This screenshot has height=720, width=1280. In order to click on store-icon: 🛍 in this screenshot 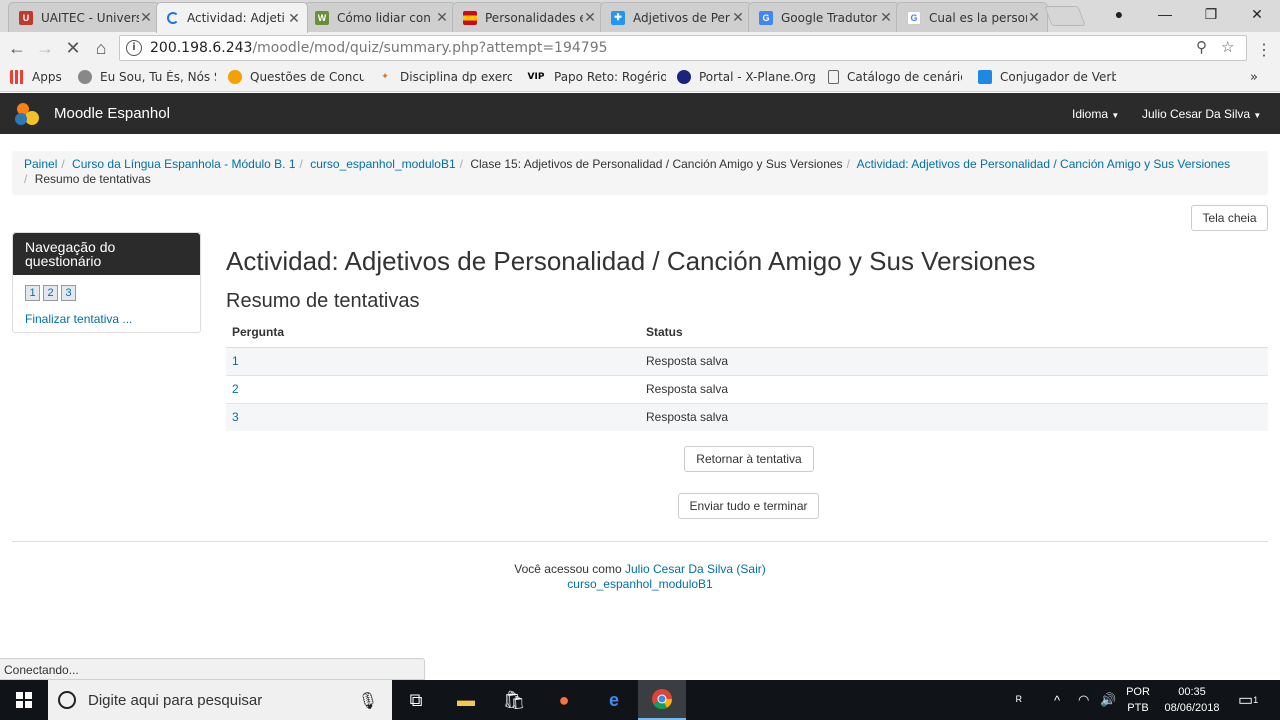, I will do `click(514, 700)`.